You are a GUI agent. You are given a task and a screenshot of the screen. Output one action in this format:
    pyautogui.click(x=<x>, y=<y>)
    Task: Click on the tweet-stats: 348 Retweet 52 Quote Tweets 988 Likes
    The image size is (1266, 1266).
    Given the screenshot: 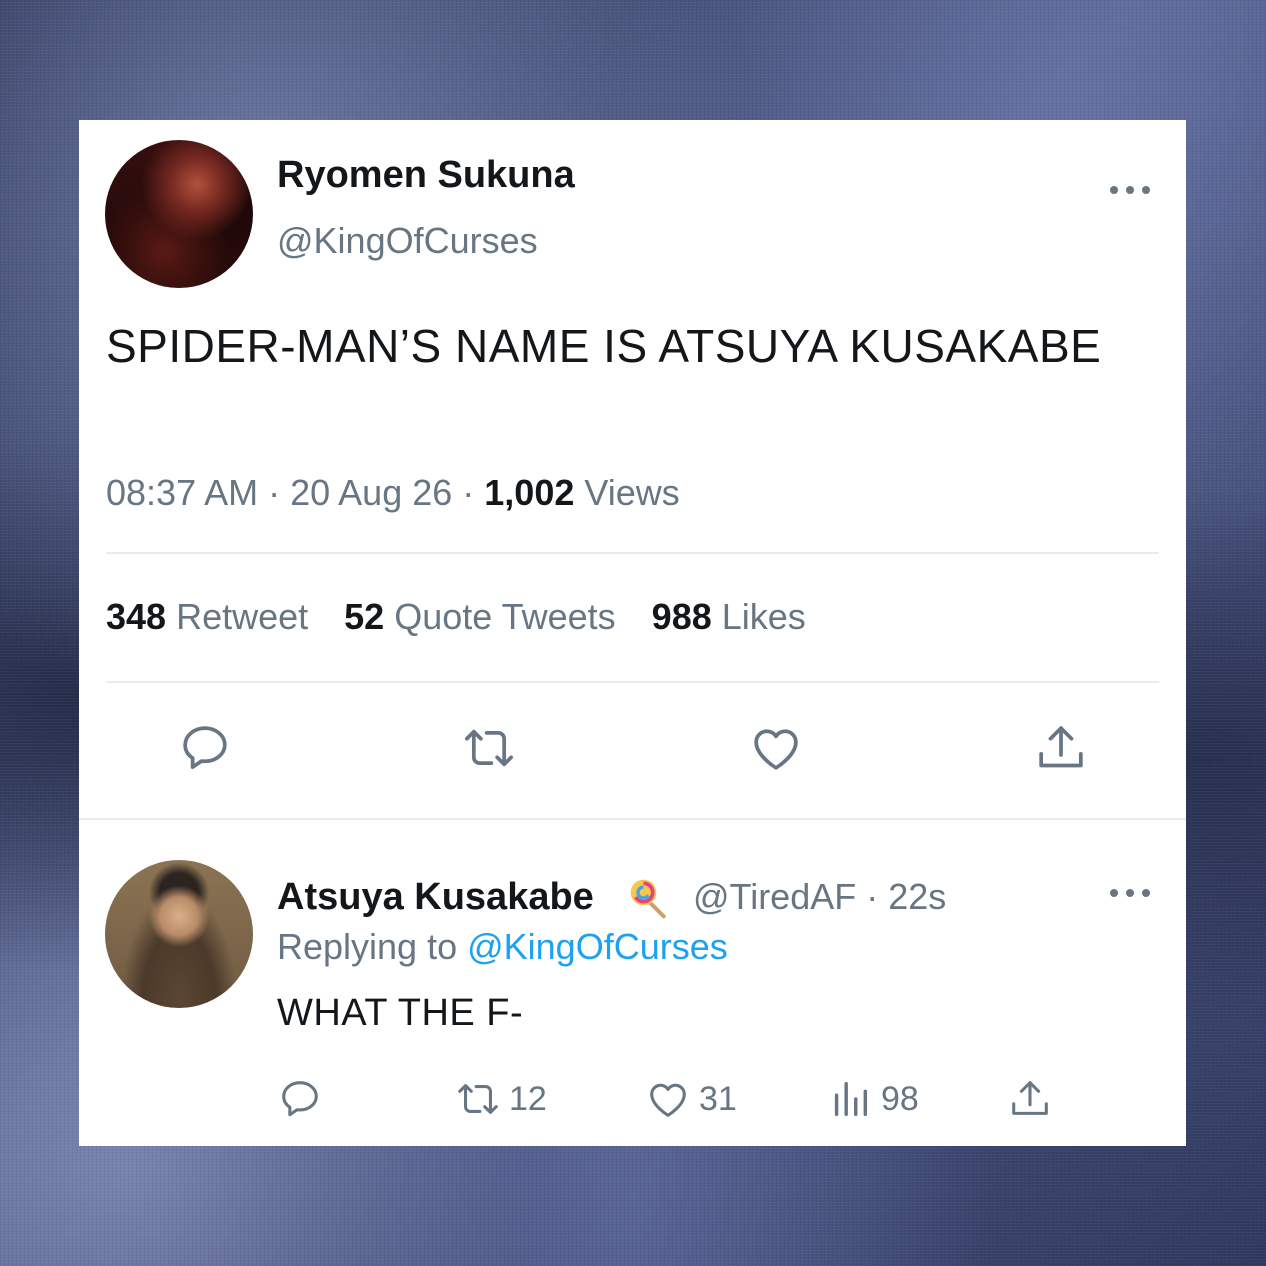 What is the action you would take?
    pyautogui.click(x=456, y=617)
    